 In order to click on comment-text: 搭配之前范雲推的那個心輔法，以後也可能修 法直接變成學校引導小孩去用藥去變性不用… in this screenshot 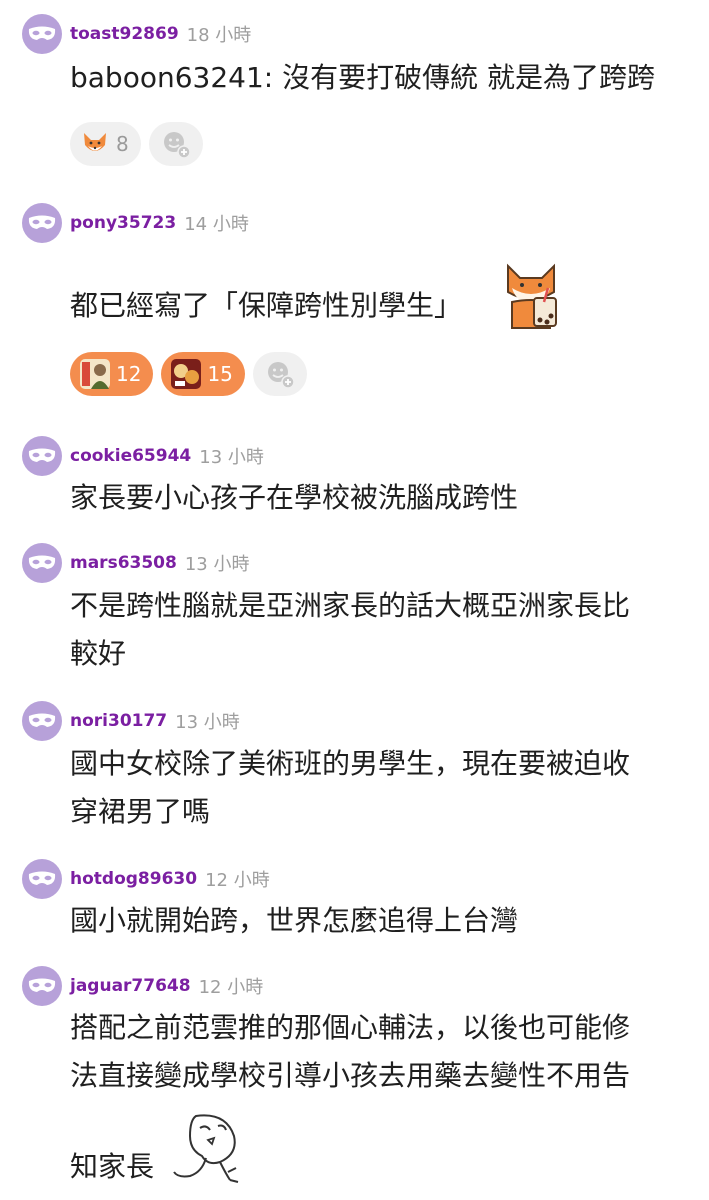, I will do `click(350, 1051)`.